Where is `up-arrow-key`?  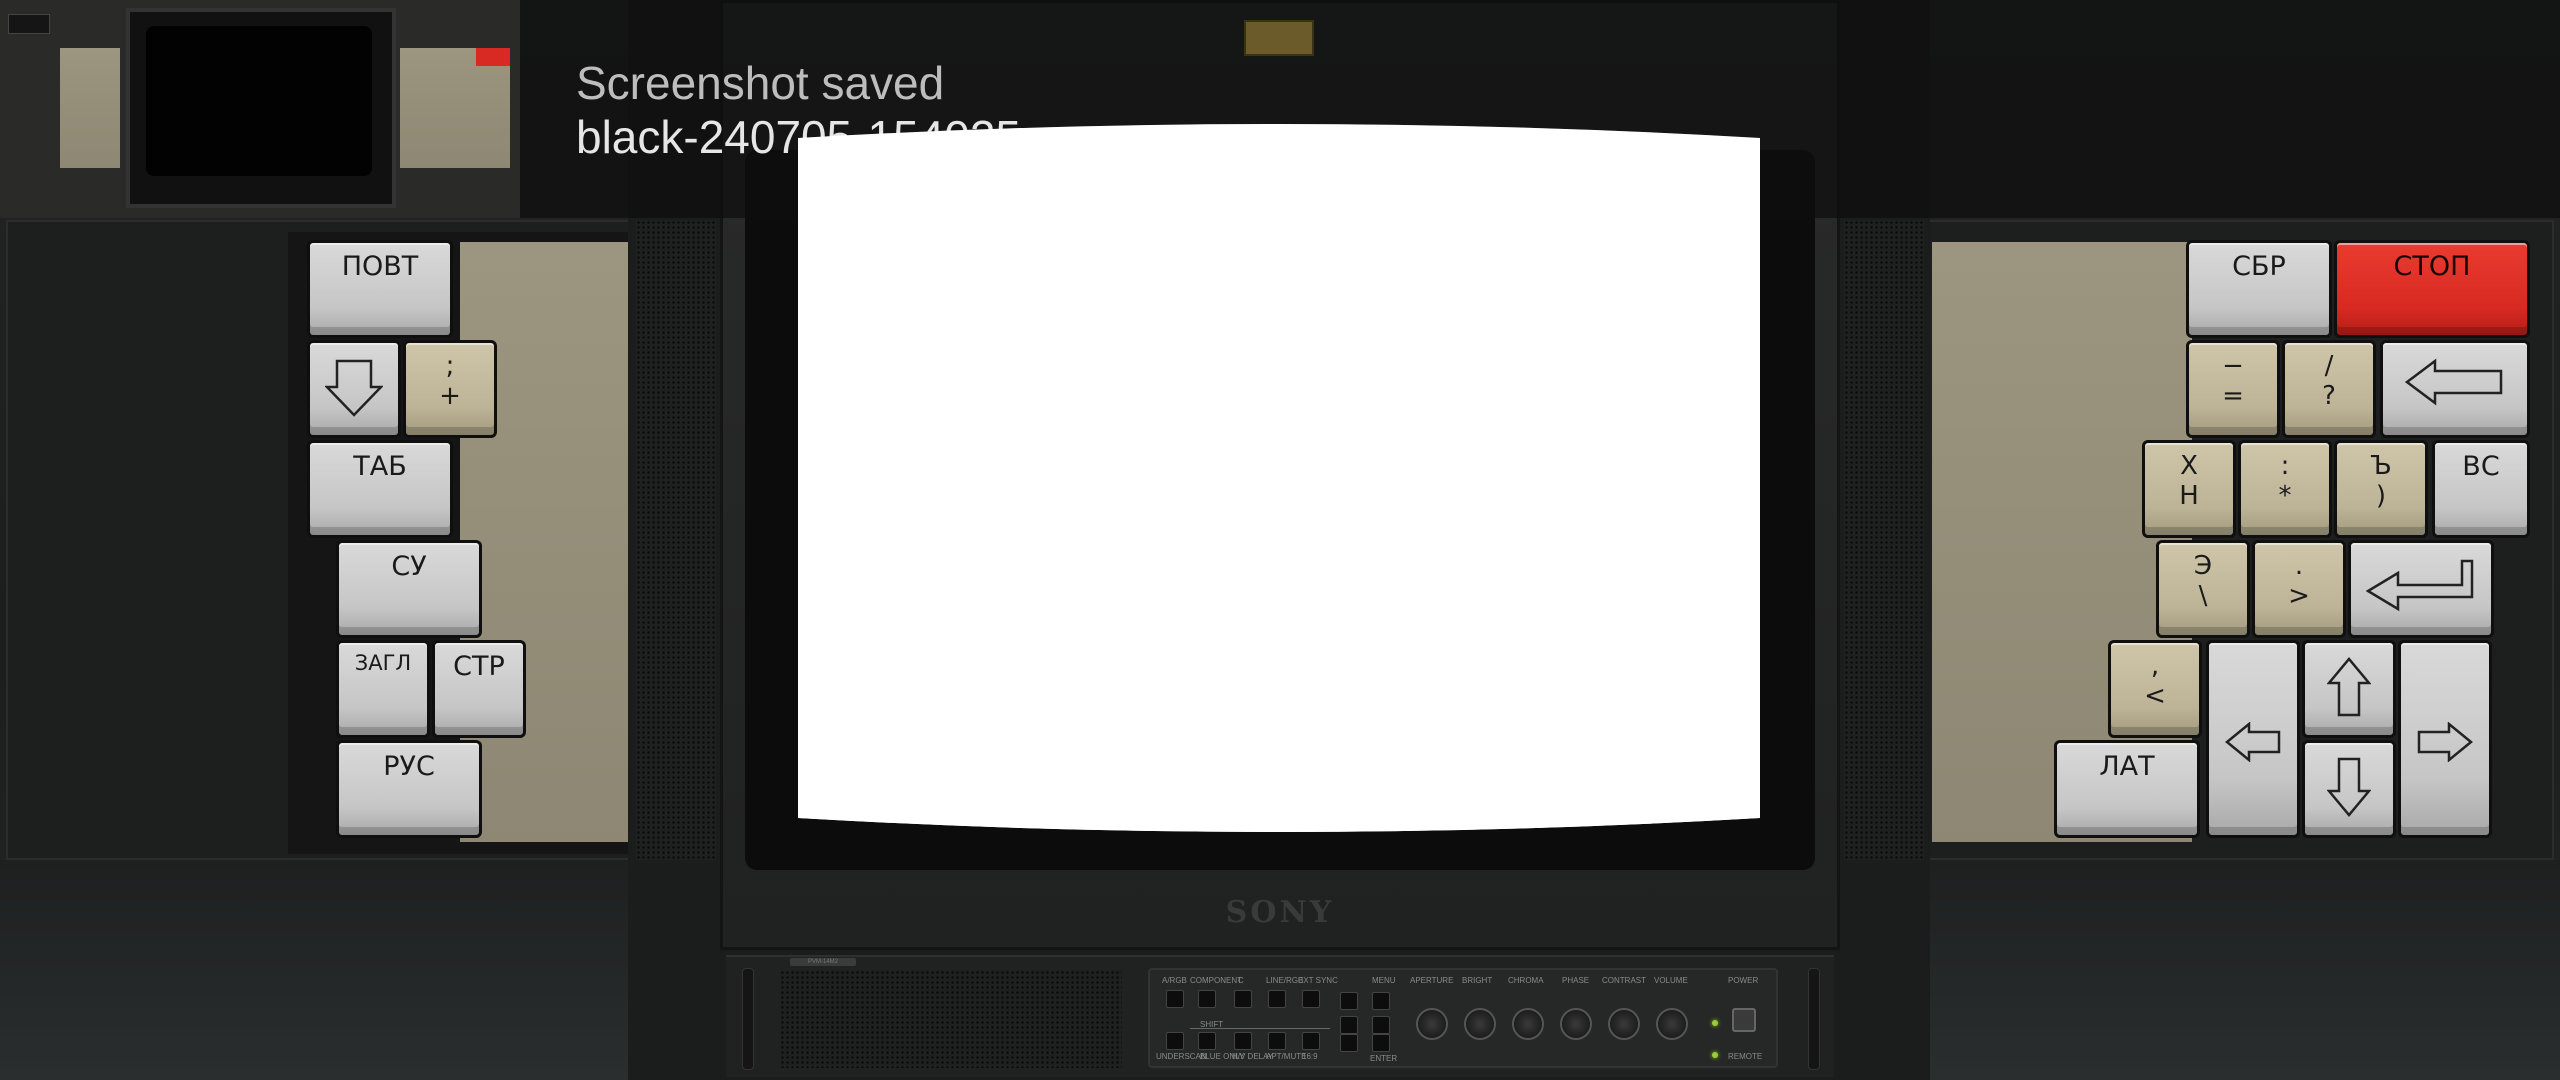 up-arrow-key is located at coordinates (2349, 689).